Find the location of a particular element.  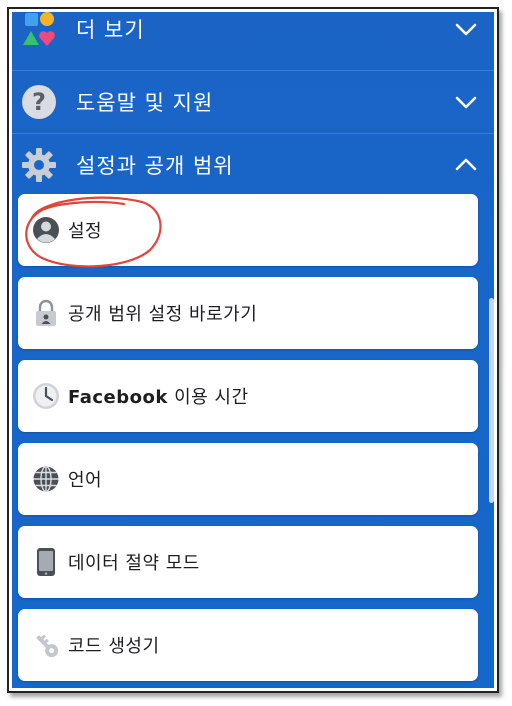

menu-item-label: 언어 is located at coordinates (85, 480).